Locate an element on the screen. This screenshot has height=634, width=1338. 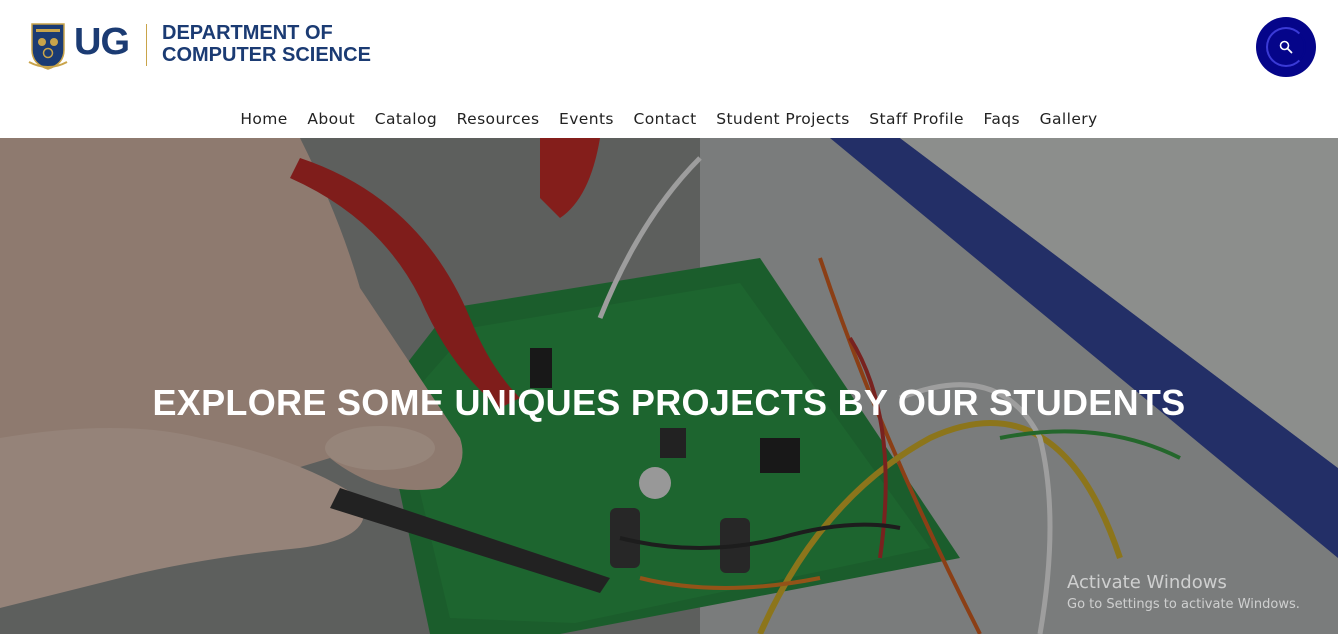
nav-events: Events is located at coordinates (586, 119).